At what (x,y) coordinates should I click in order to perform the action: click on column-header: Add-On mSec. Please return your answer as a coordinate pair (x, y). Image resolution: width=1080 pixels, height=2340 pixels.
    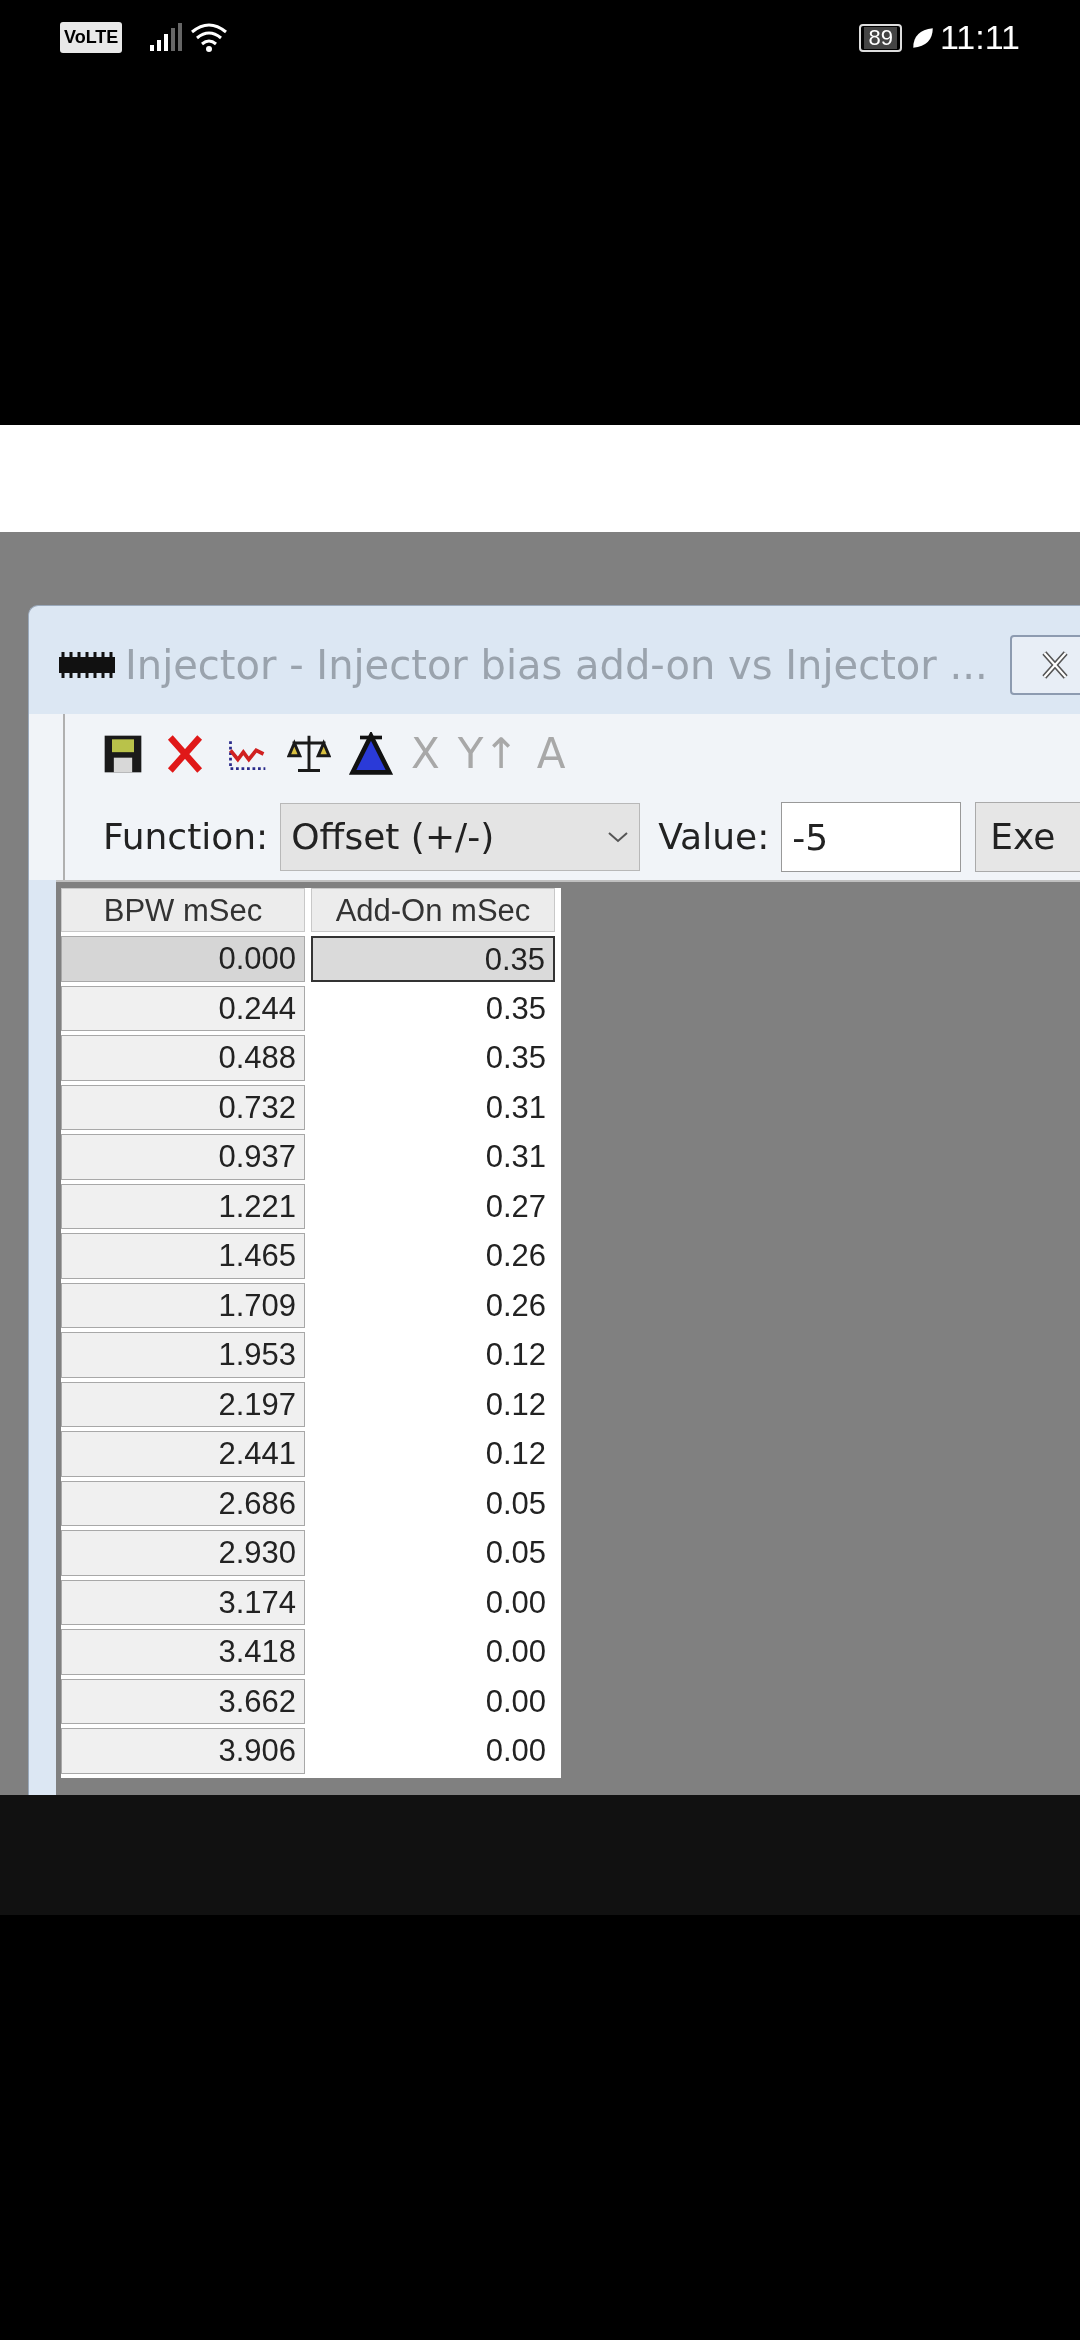
    Looking at the image, I should click on (433, 910).